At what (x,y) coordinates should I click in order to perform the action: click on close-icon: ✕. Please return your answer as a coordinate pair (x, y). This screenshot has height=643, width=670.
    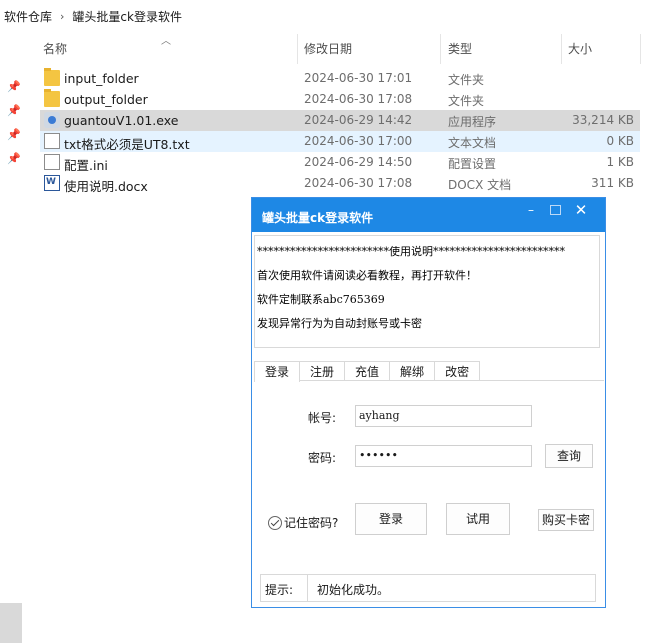
    Looking at the image, I should click on (581, 210).